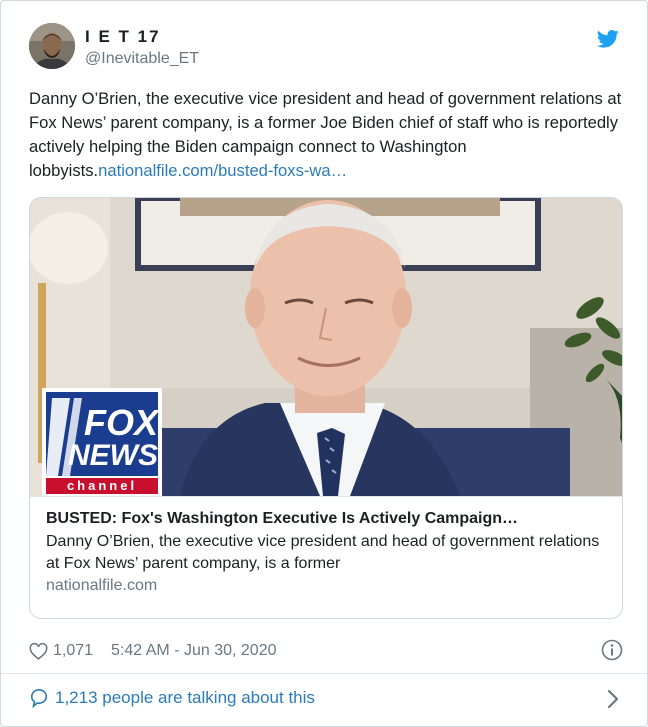  I want to click on display-name: I E T 17, so click(142, 37).